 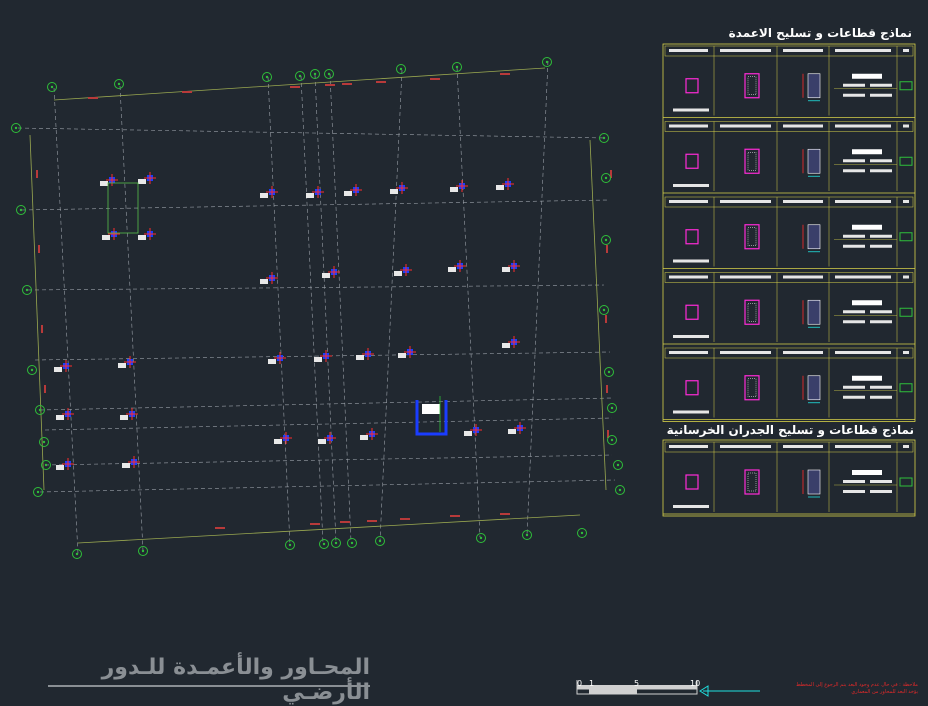 I want to click on title-underline, so click(x=209, y=686).